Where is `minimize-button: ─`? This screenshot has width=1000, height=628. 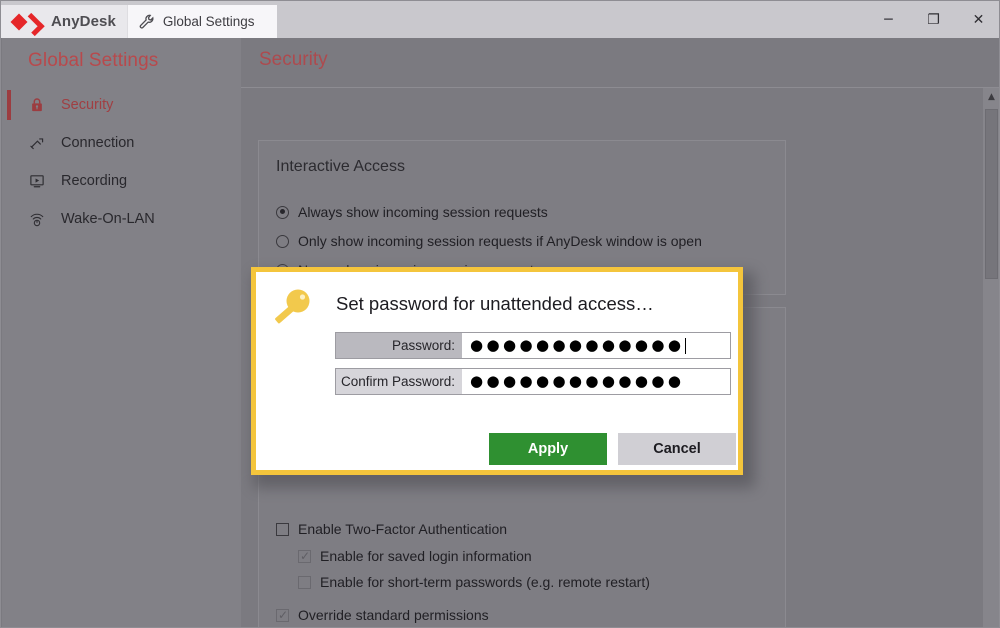 minimize-button: ─ is located at coordinates (888, 19).